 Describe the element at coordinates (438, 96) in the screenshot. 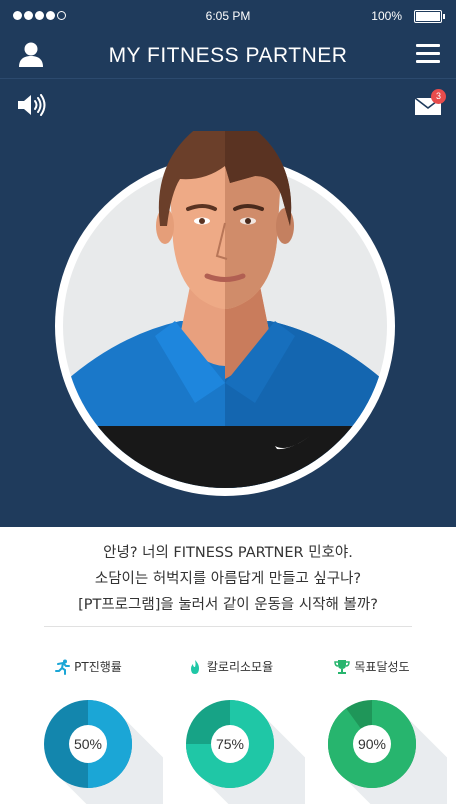

I see `mail-badge: 3` at that location.